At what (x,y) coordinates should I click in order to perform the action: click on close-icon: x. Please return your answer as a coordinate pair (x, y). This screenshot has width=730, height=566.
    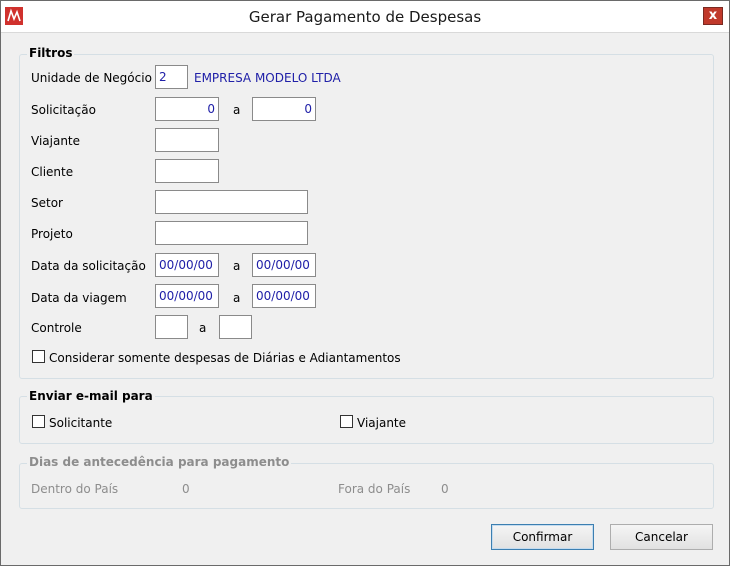
    Looking at the image, I should click on (713, 15).